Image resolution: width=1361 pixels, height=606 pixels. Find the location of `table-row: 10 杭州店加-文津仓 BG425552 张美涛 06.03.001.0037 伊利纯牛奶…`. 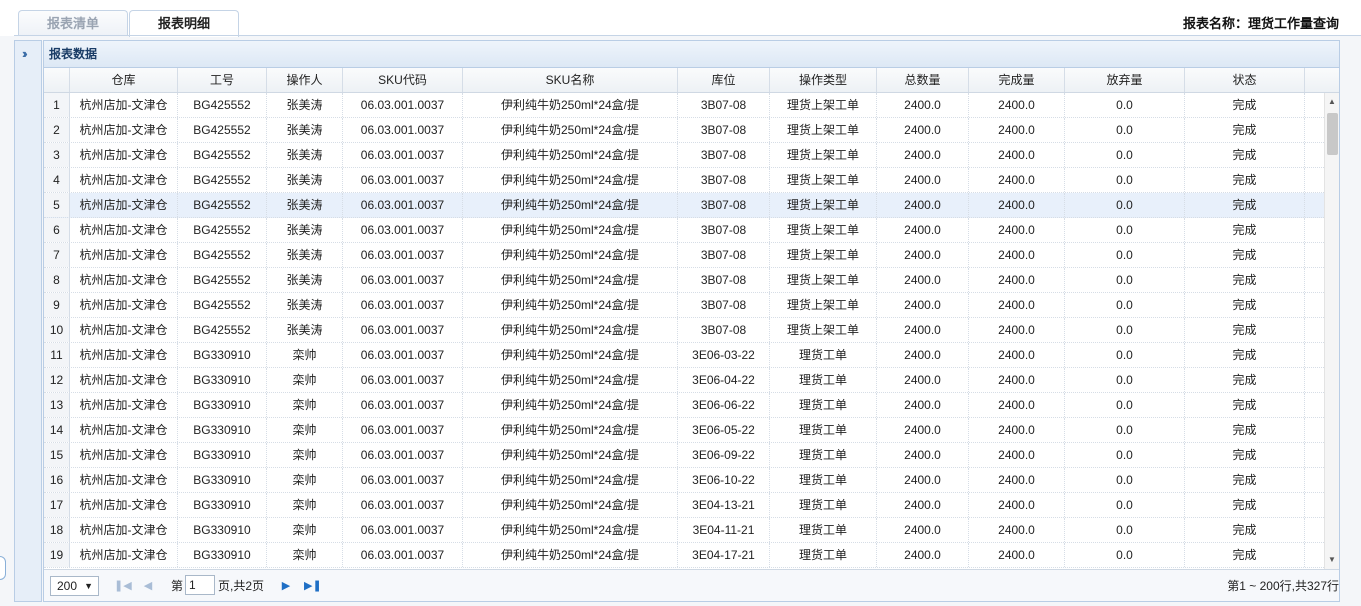

table-row: 10 杭州店加-文津仓 BG425552 张美涛 06.03.001.0037 伊利纯牛奶… is located at coordinates (684, 330).